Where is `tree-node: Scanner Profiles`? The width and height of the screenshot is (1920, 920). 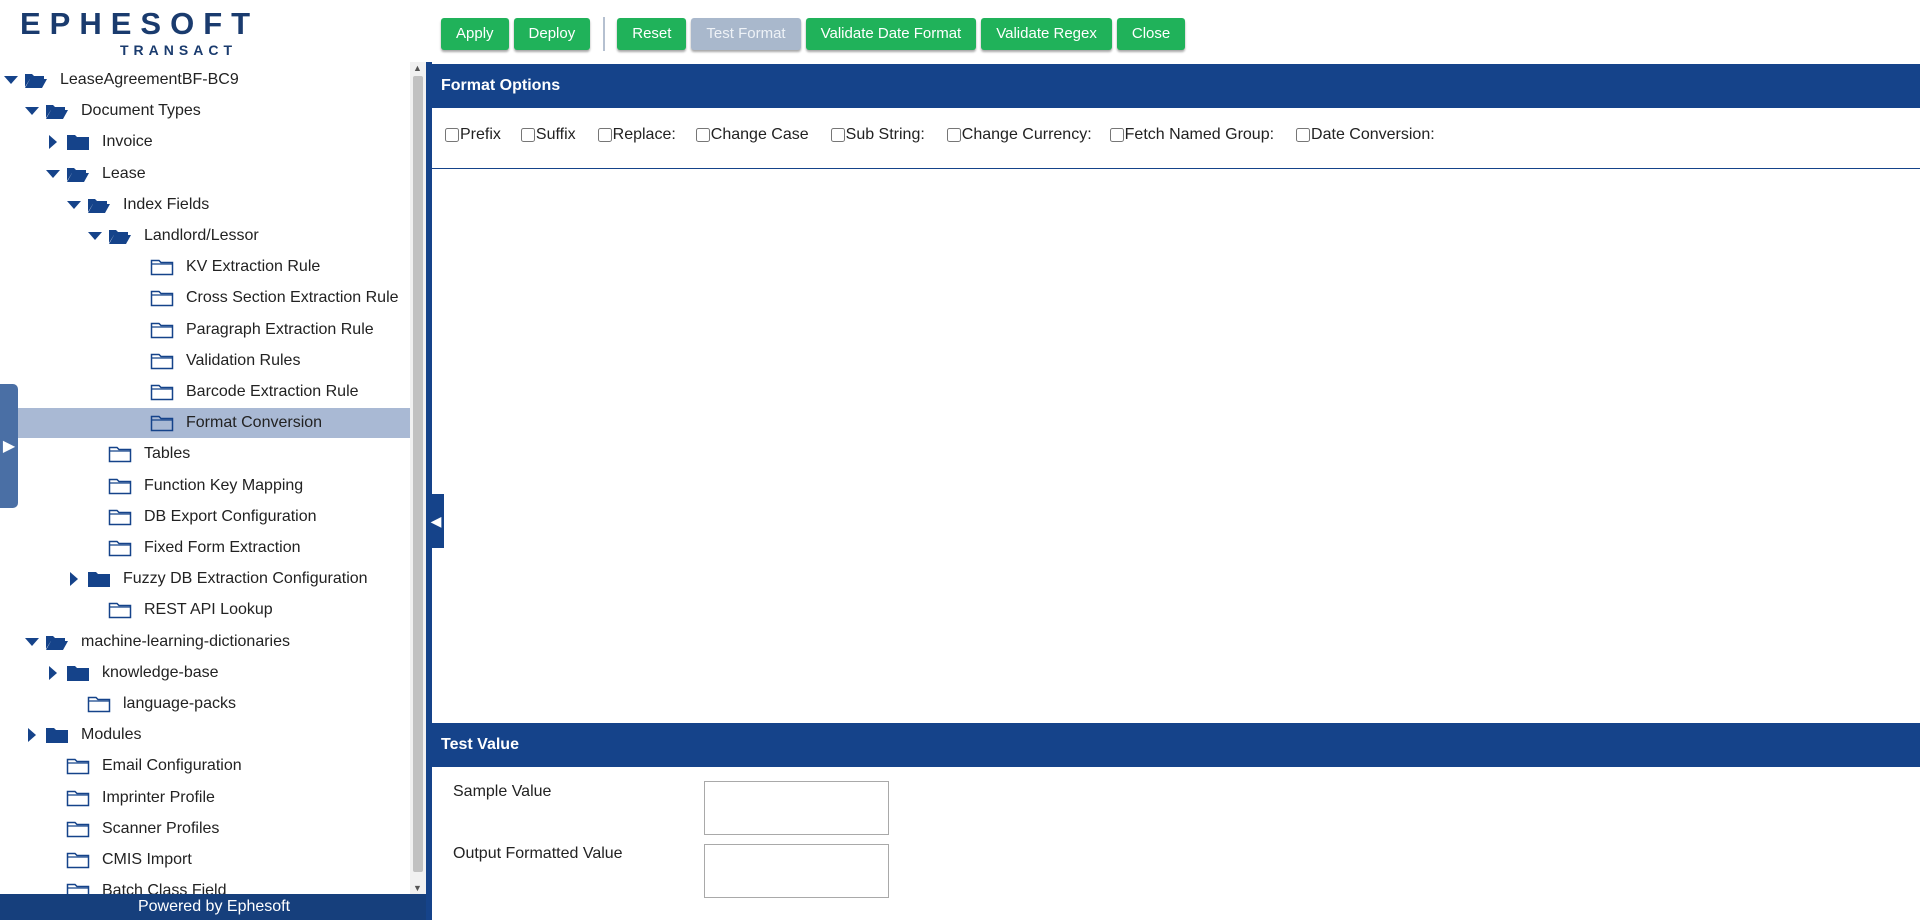 tree-node: Scanner Profiles is located at coordinates (205, 829).